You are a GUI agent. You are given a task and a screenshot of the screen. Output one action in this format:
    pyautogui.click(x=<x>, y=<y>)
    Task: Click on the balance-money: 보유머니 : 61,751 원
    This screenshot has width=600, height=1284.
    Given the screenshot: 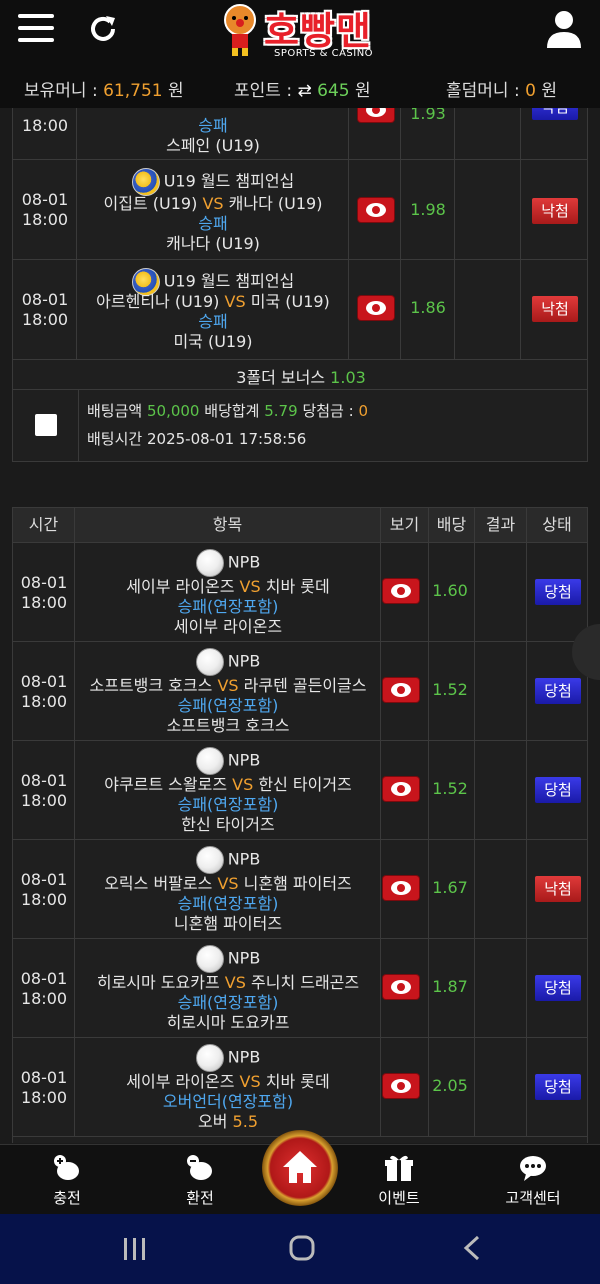 What is the action you would take?
    pyautogui.click(x=104, y=91)
    